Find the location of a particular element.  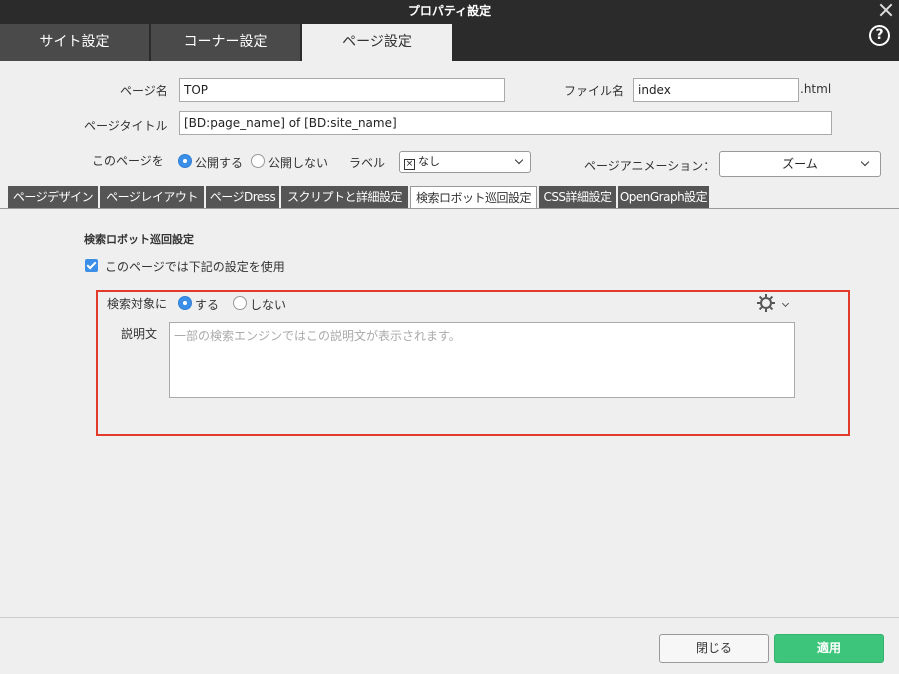

animation-label: ページアニメーション： is located at coordinates (650, 166).